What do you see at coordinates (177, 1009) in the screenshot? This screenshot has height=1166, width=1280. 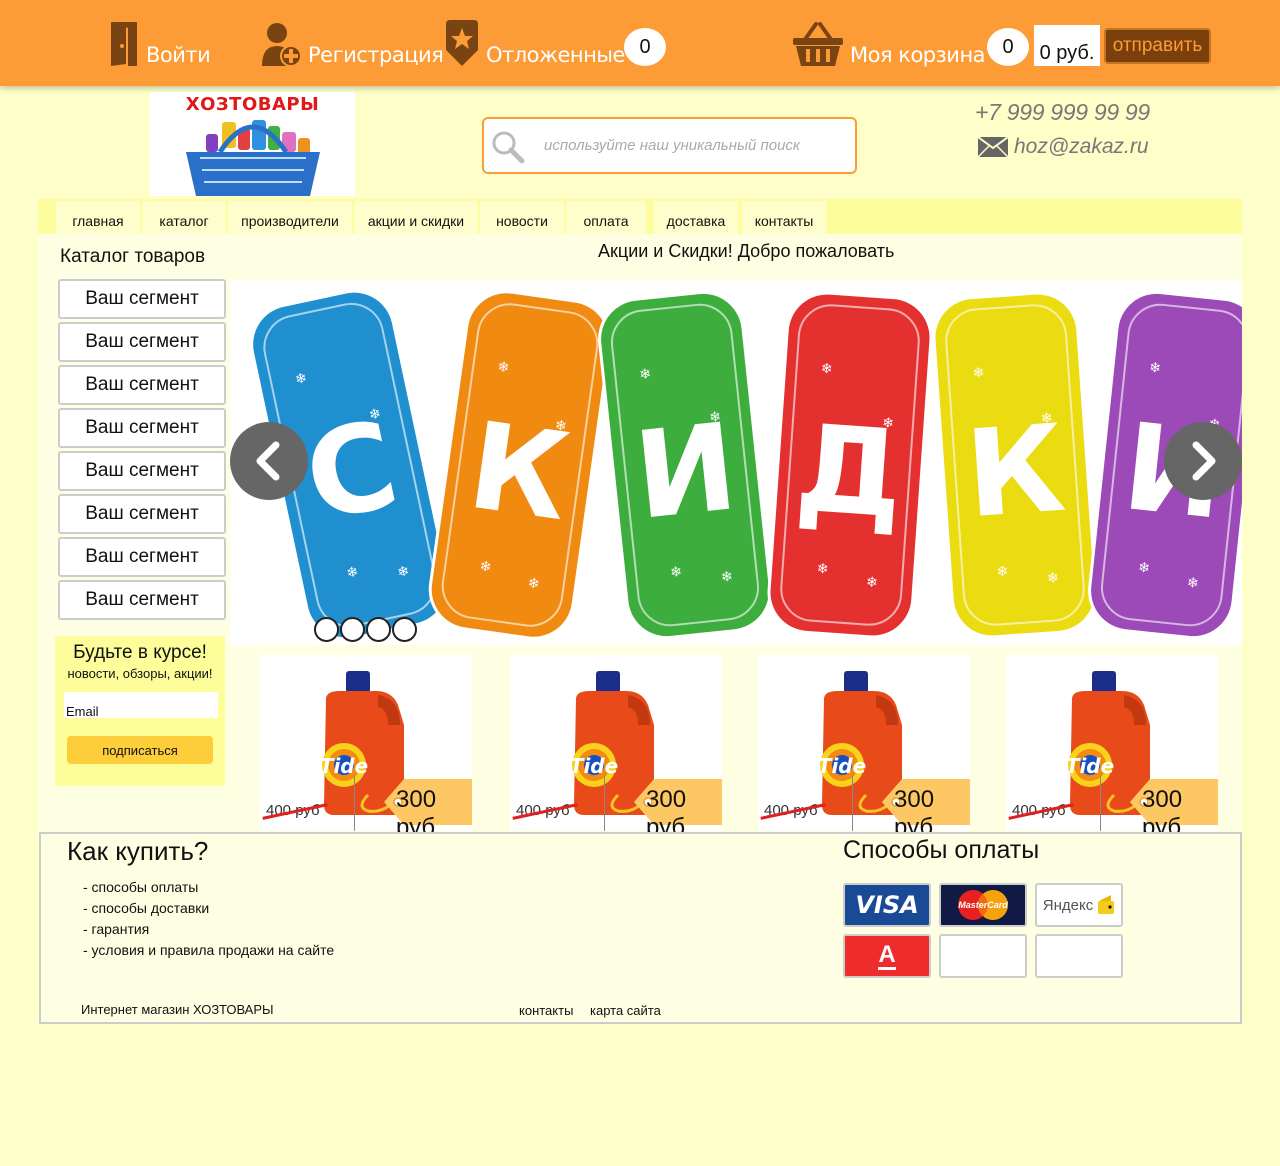 I see `shop-name: Интернет магазин ХОЗТОВАРЫ` at bounding box center [177, 1009].